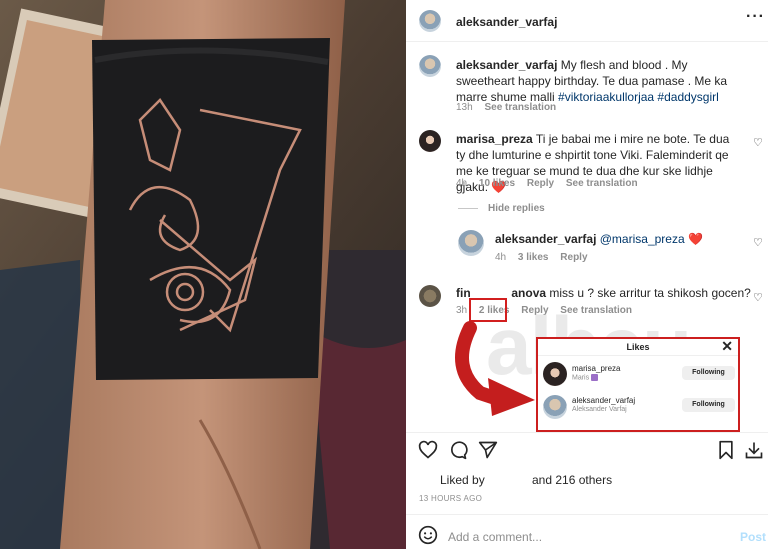  I want to click on hide-replies-line, so click(468, 208).